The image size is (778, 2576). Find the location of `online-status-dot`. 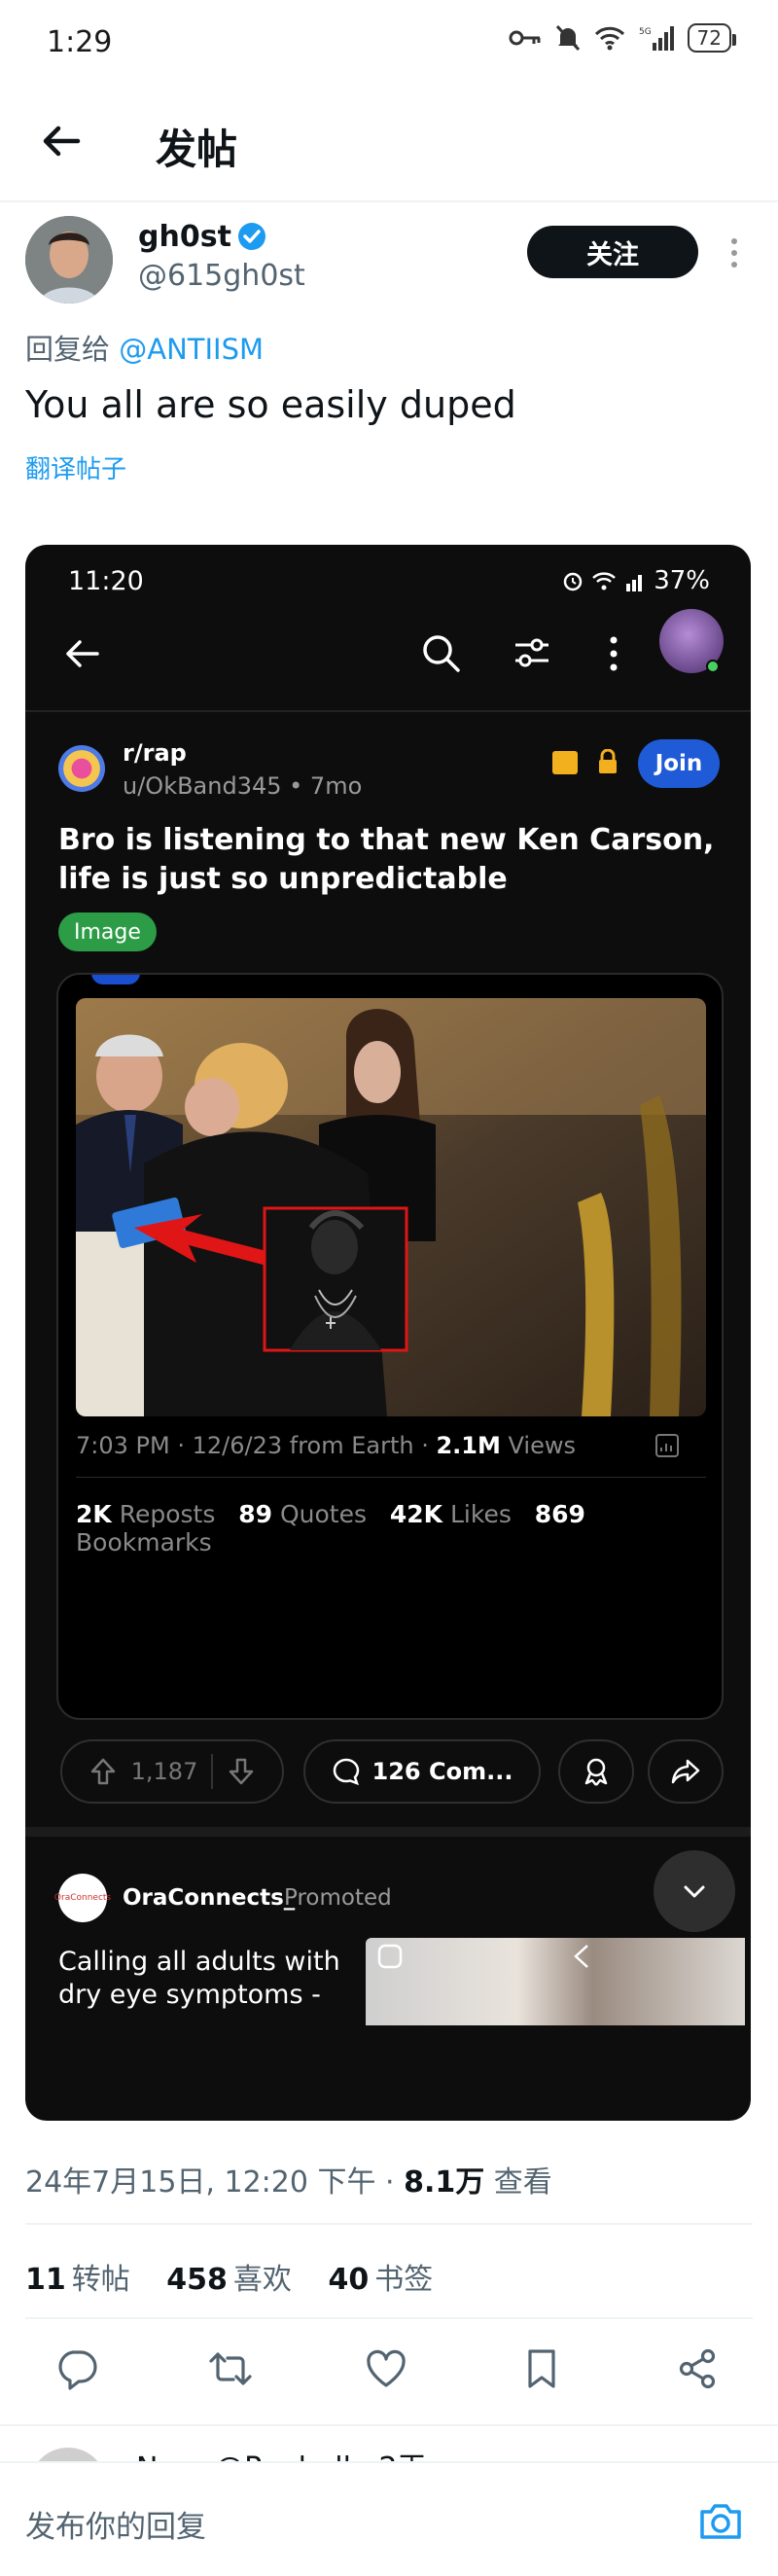

online-status-dot is located at coordinates (713, 666).